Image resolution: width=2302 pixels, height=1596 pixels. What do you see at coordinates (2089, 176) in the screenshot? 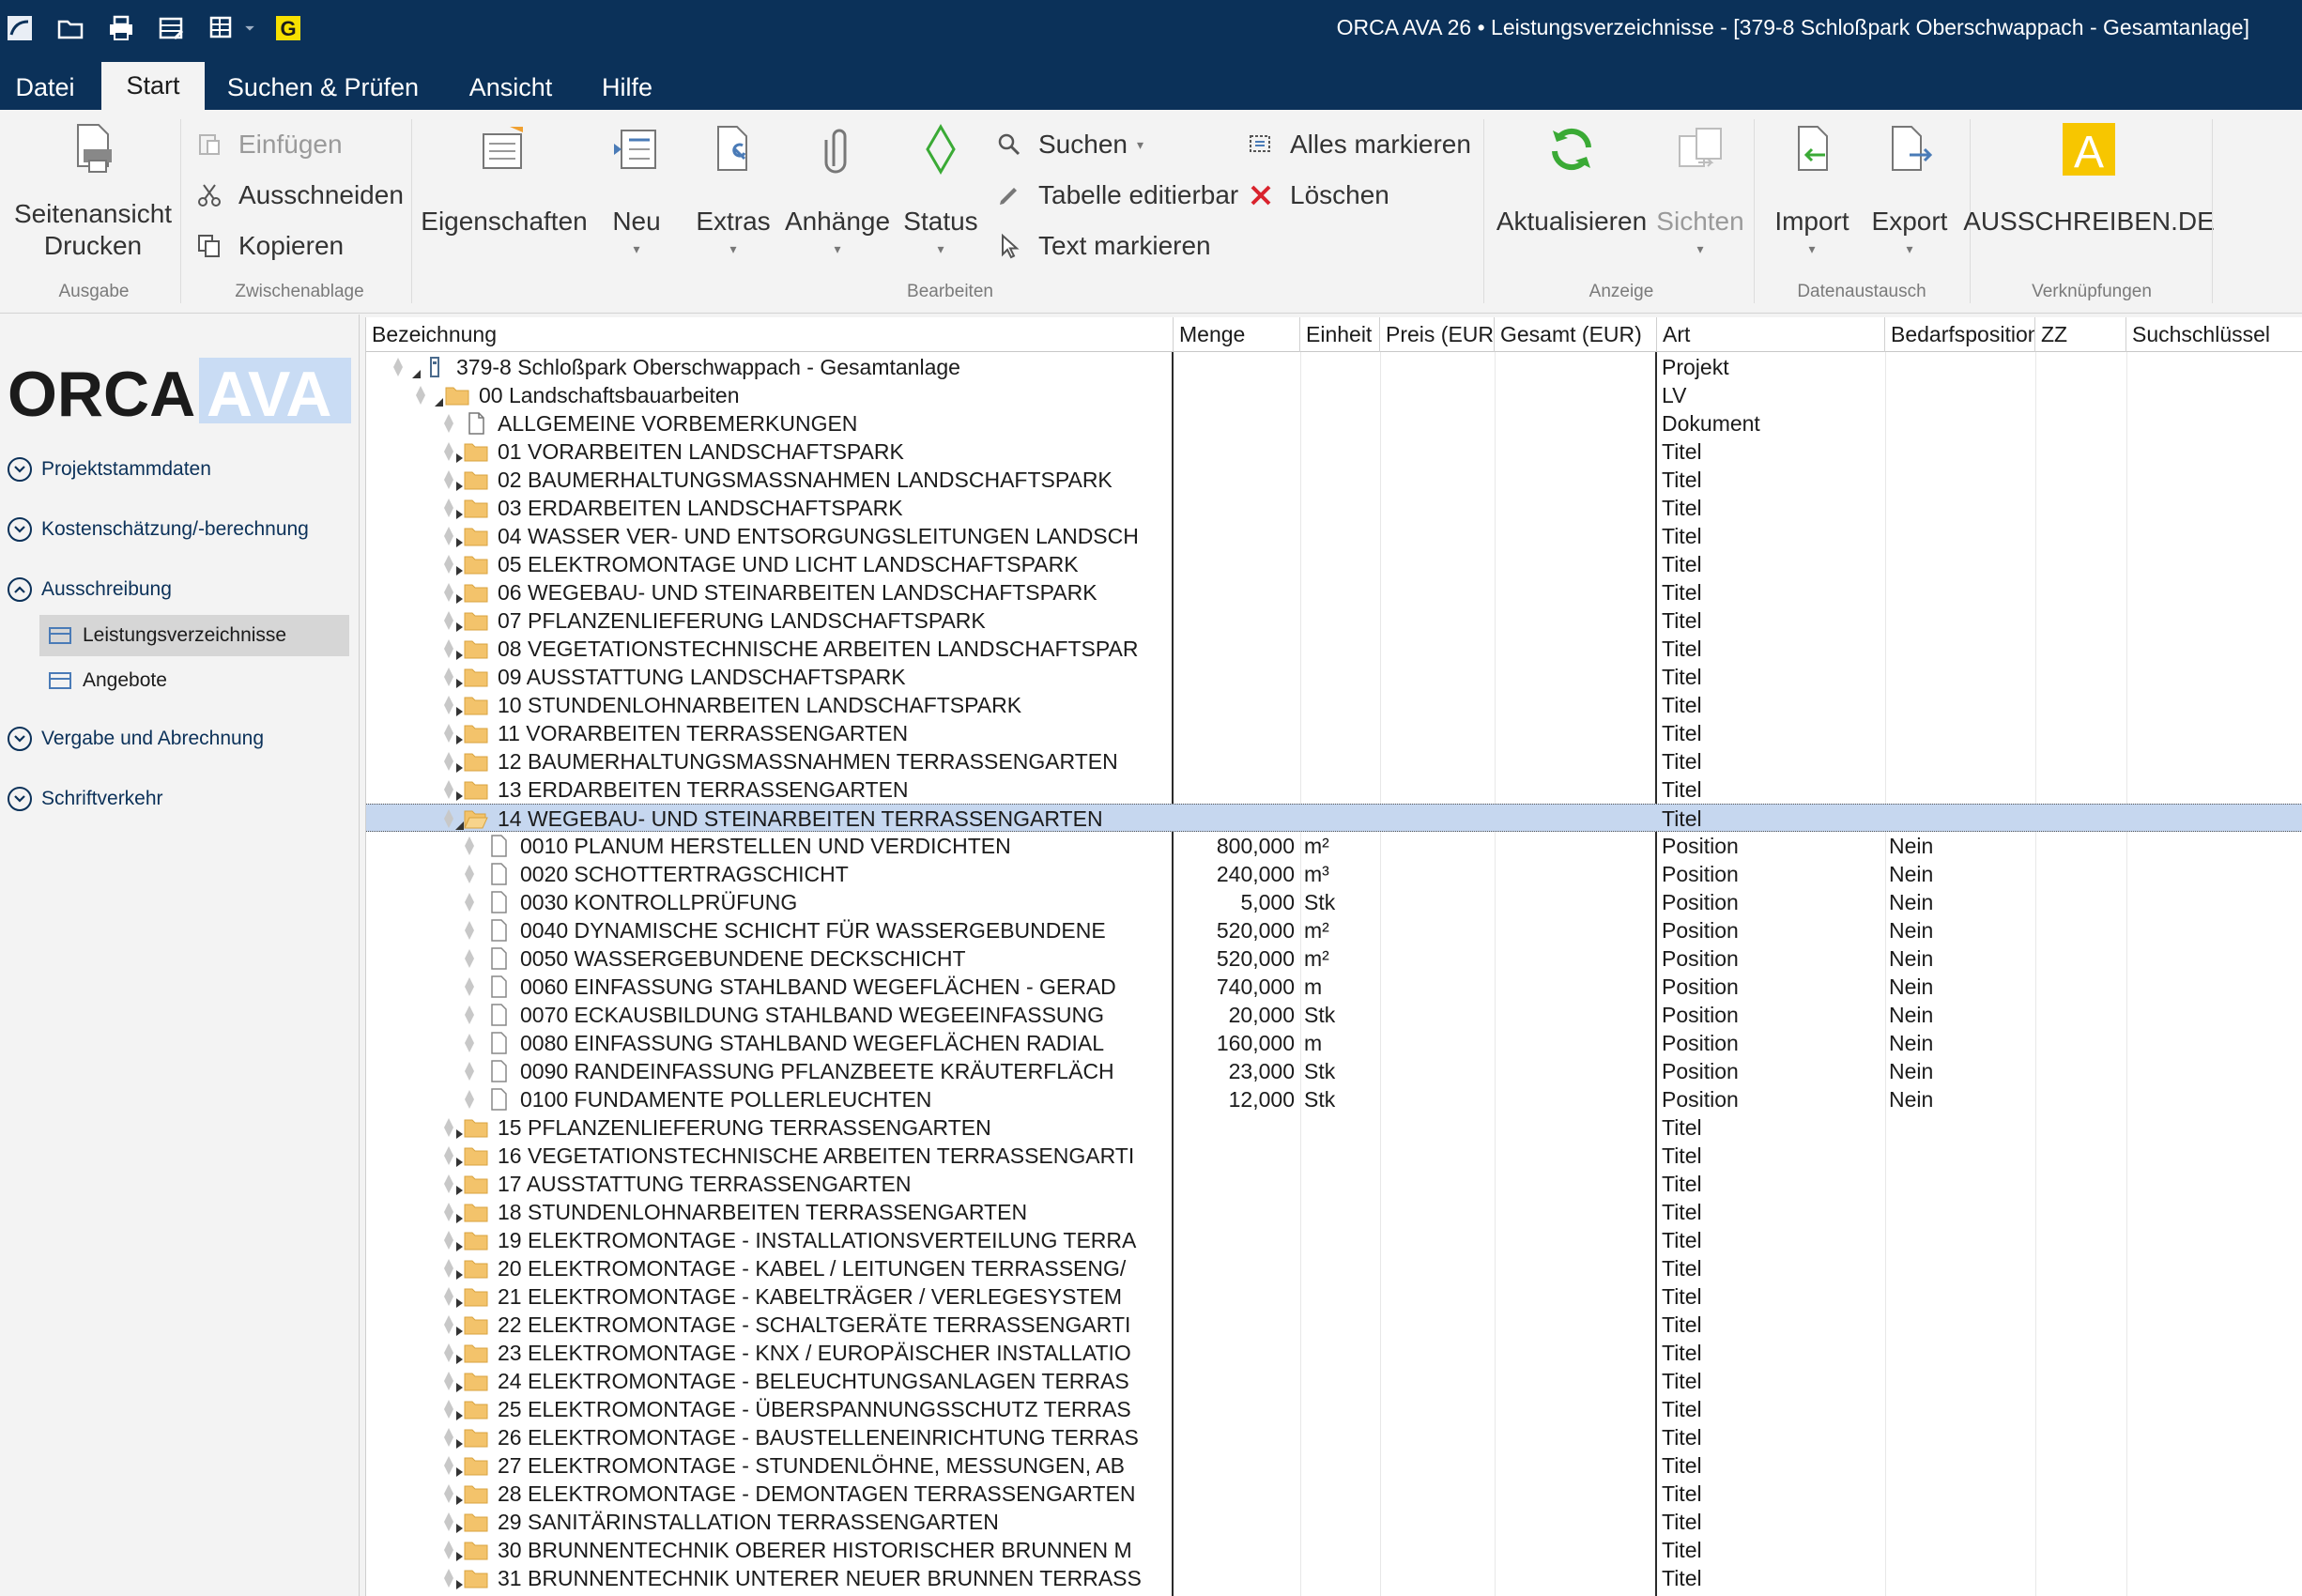
I see `ausschreiben-de-button: A AUSSCHREIBEN.DE` at bounding box center [2089, 176].